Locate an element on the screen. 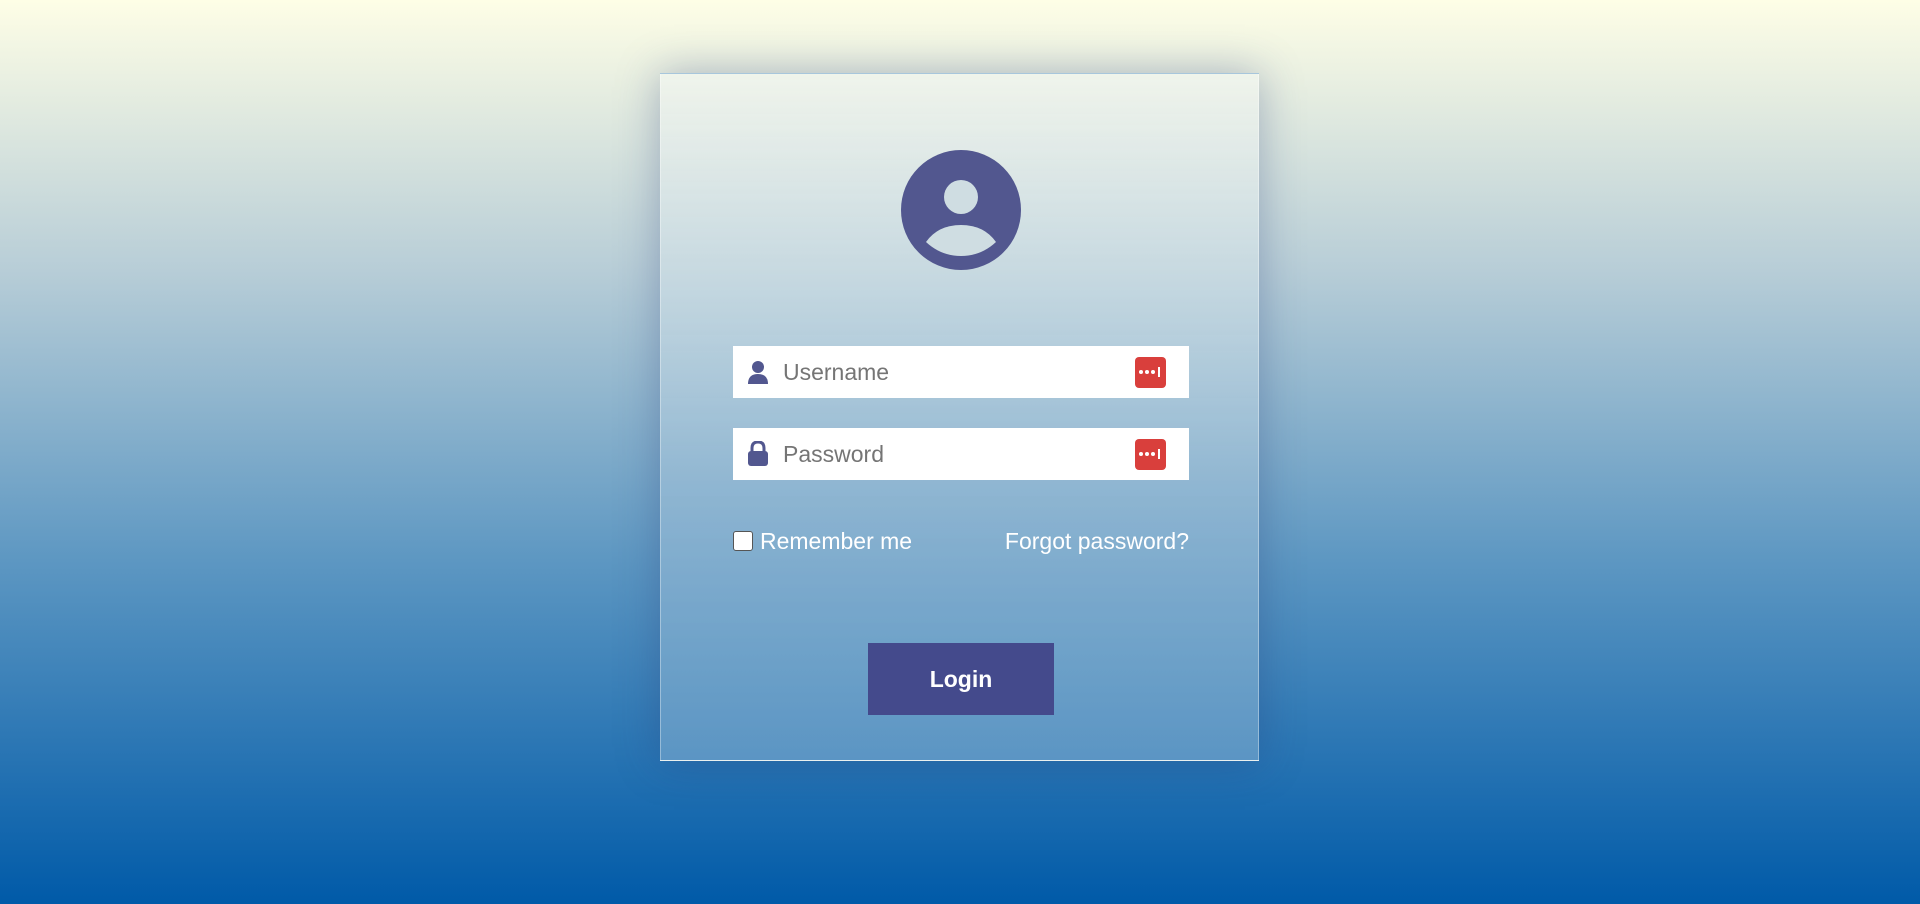 The width and height of the screenshot is (1920, 904). username-input is located at coordinates (959, 372).